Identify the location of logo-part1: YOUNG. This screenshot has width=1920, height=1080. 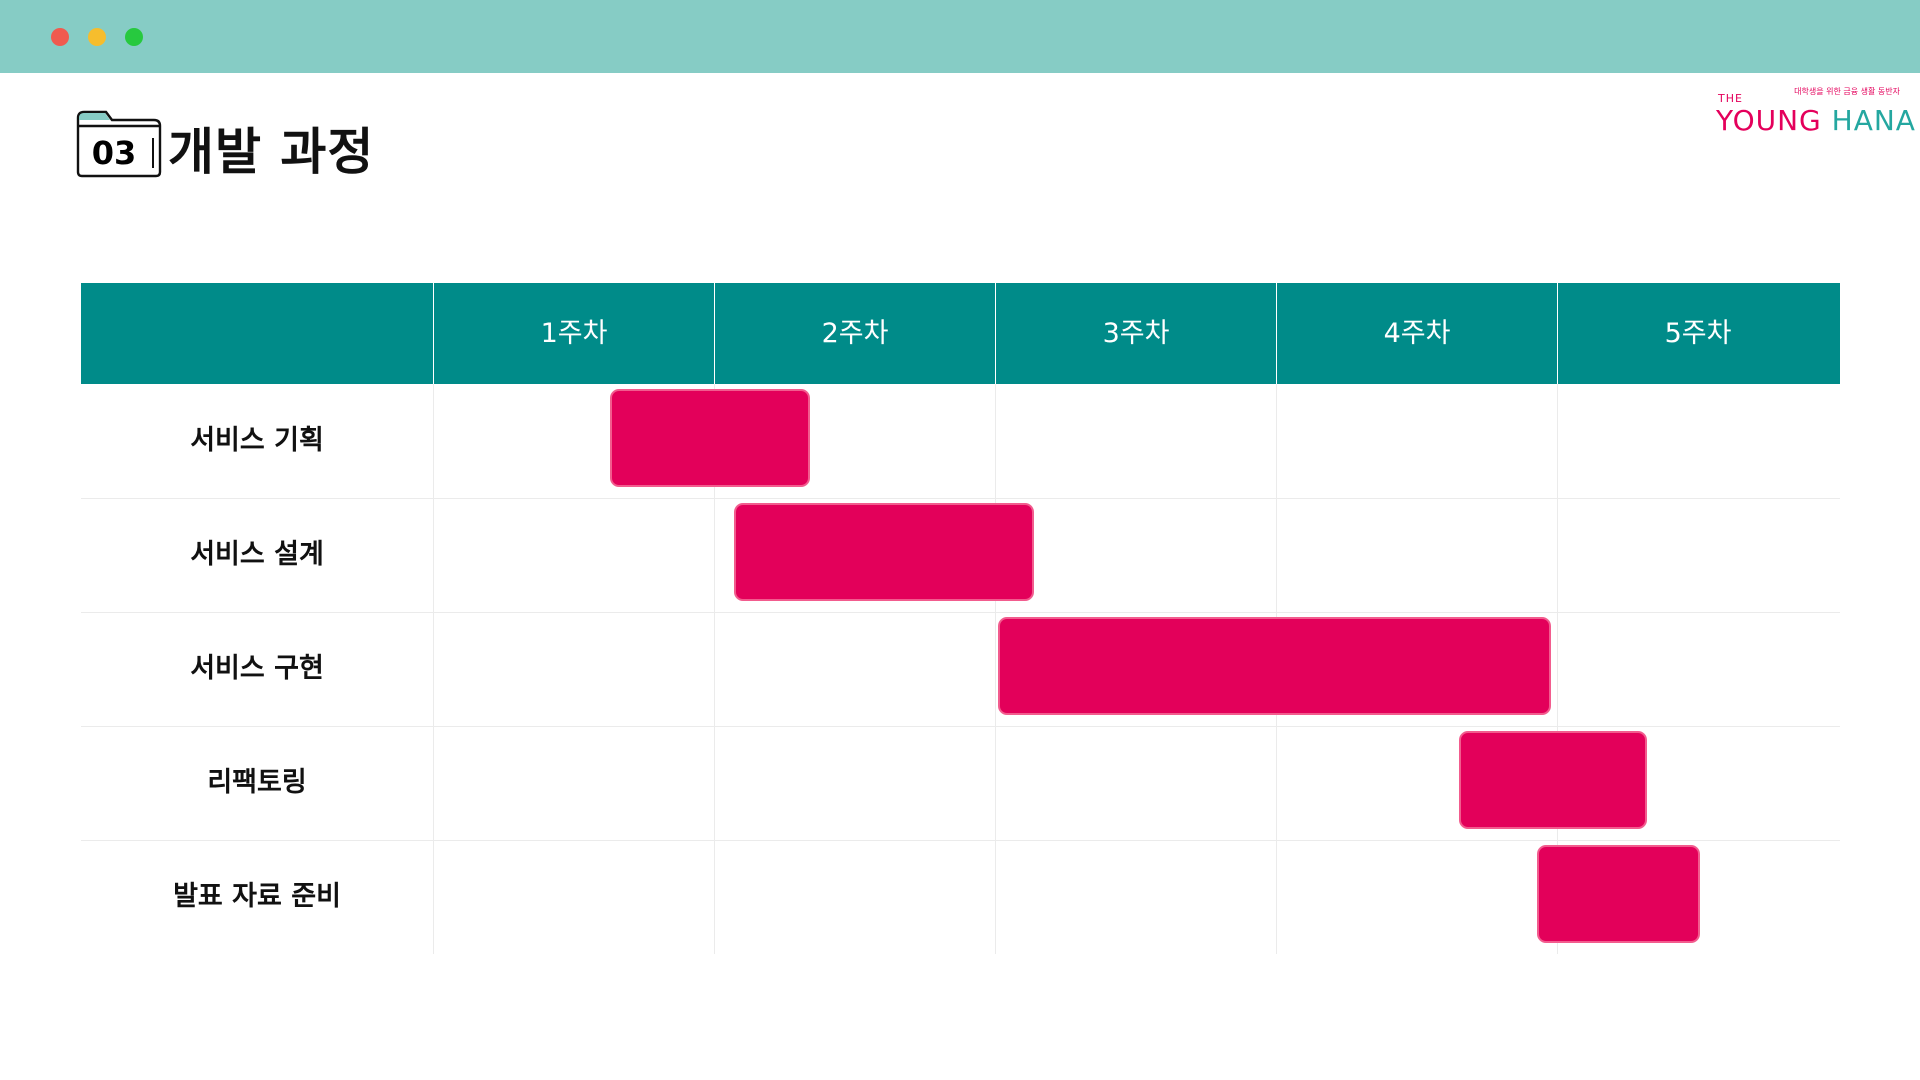
(1769, 120).